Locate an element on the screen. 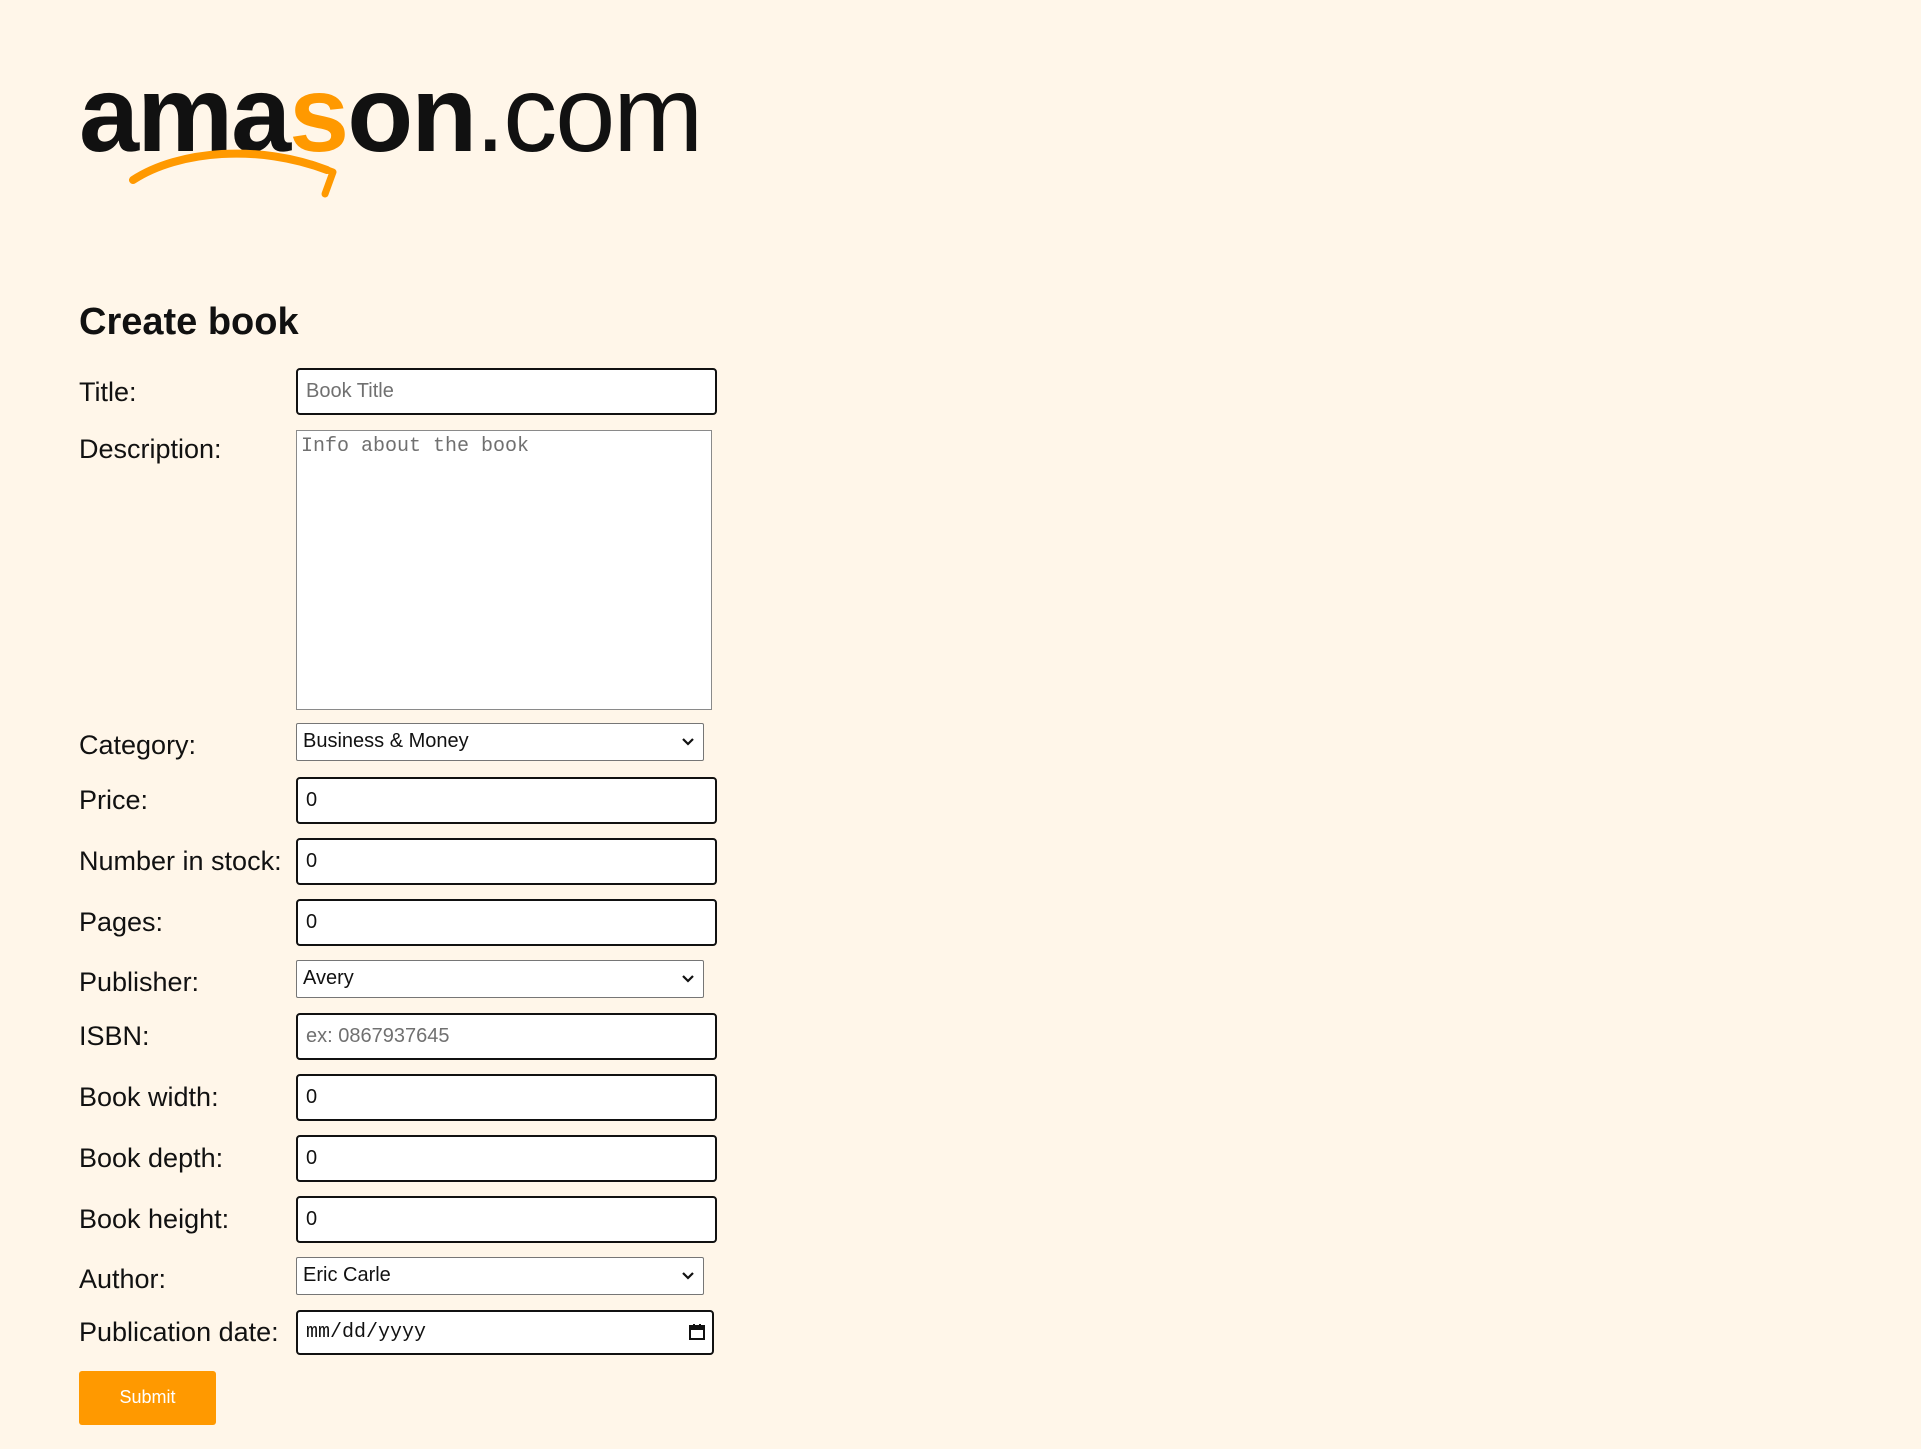  publisher-row: Publisher: Avery is located at coordinates (479, 986).